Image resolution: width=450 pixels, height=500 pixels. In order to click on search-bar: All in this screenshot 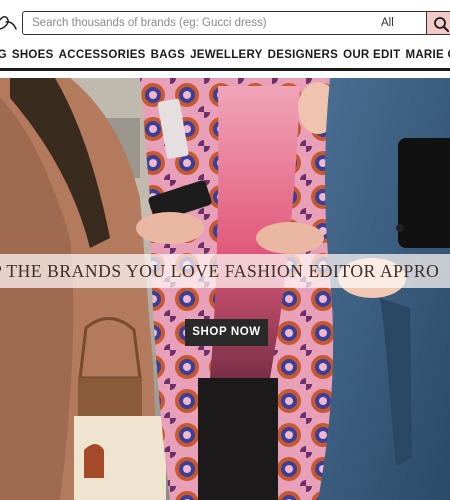, I will do `click(236, 23)`.